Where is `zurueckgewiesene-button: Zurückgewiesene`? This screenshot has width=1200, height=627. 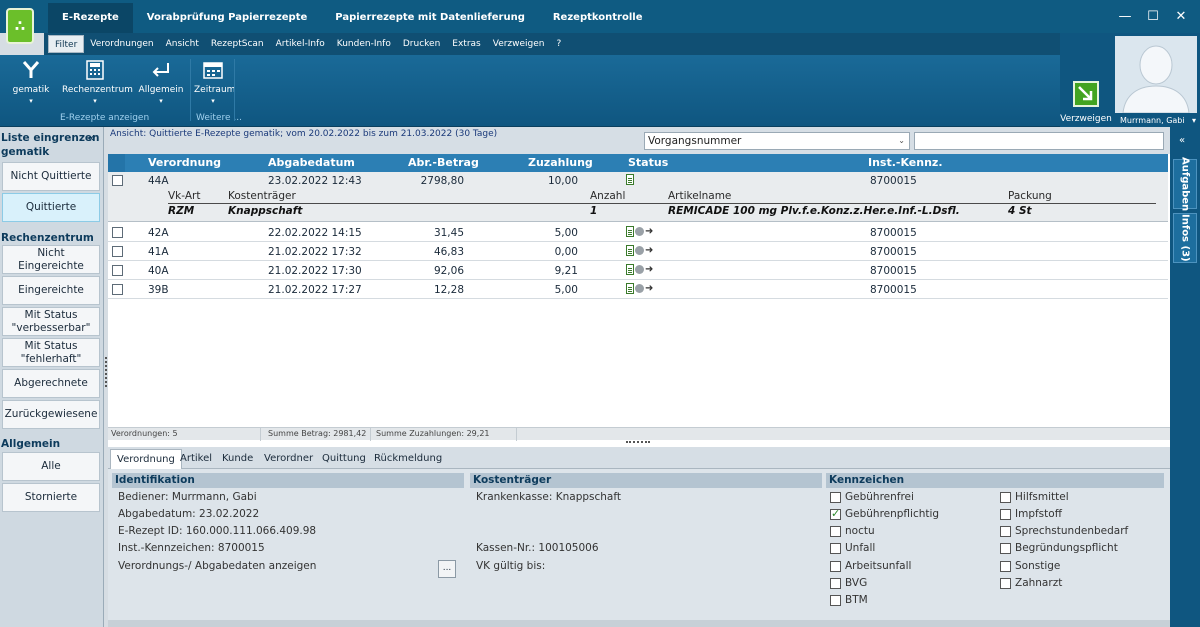 zurueckgewiesene-button: Zurückgewiesene is located at coordinates (51, 414).